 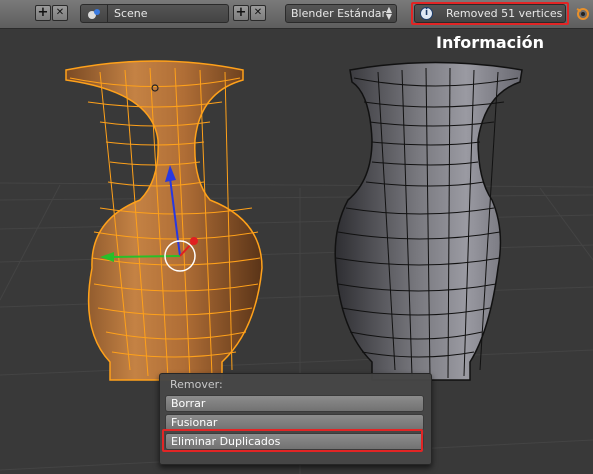 I want to click on render-engine-label: Blender Estándar, so click(x=339, y=13).